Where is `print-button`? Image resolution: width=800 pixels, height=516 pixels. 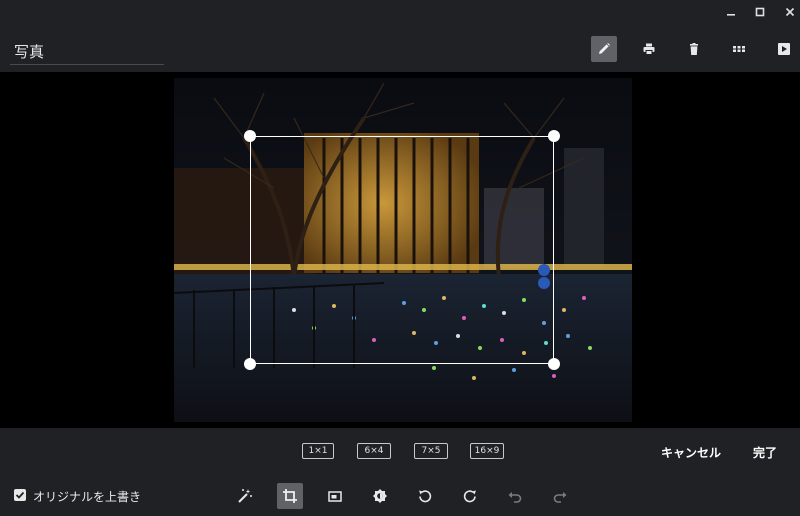
print-button is located at coordinates (649, 49).